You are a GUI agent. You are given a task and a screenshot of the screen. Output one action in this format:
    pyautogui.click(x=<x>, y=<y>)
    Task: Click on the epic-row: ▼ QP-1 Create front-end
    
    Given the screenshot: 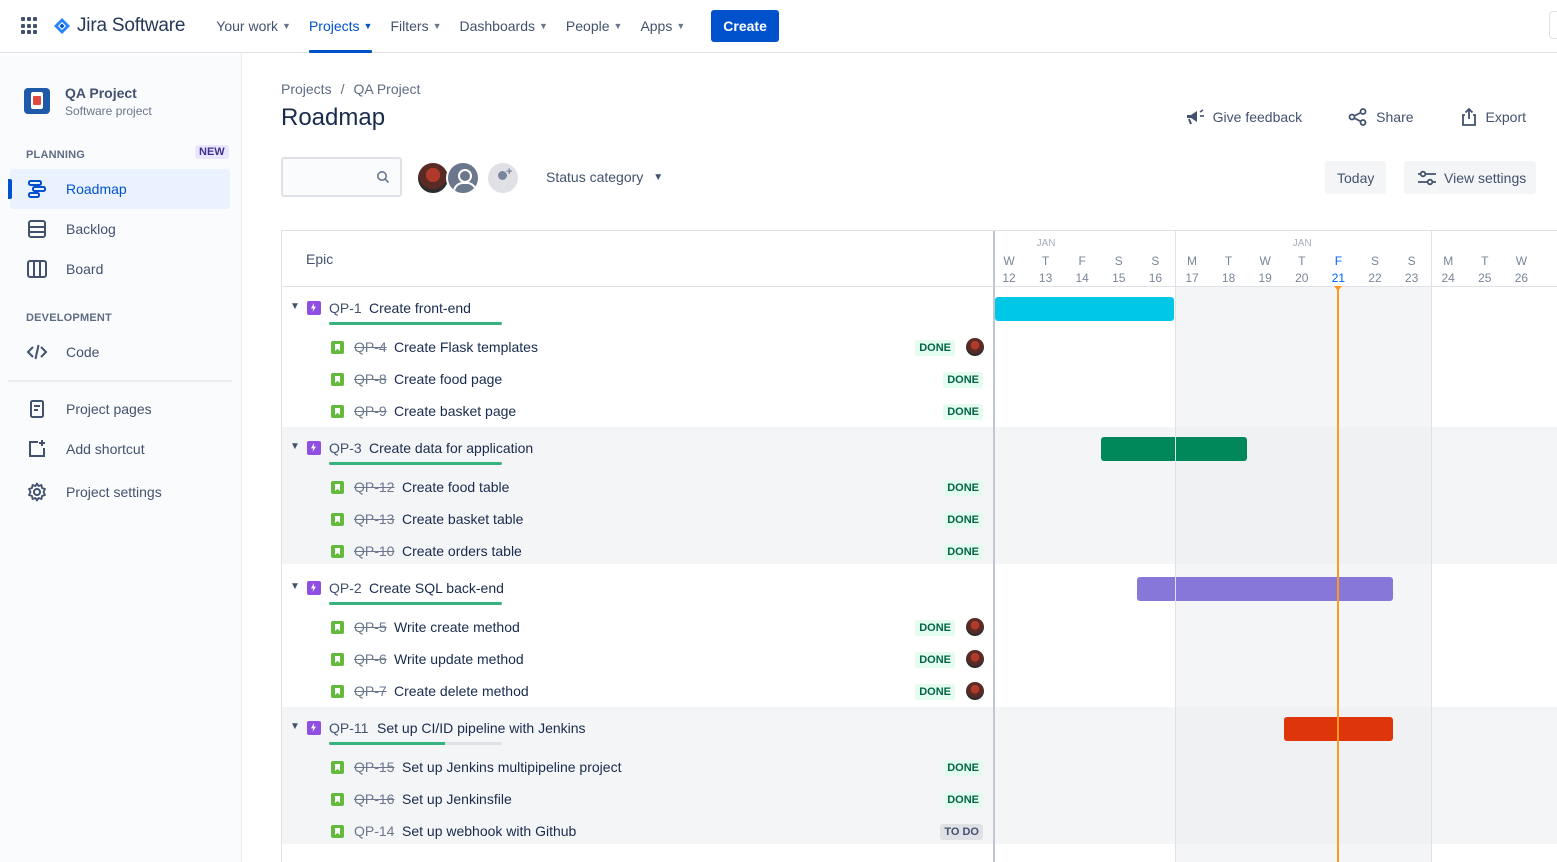 What is the action you would take?
    pyautogui.click(x=637, y=309)
    